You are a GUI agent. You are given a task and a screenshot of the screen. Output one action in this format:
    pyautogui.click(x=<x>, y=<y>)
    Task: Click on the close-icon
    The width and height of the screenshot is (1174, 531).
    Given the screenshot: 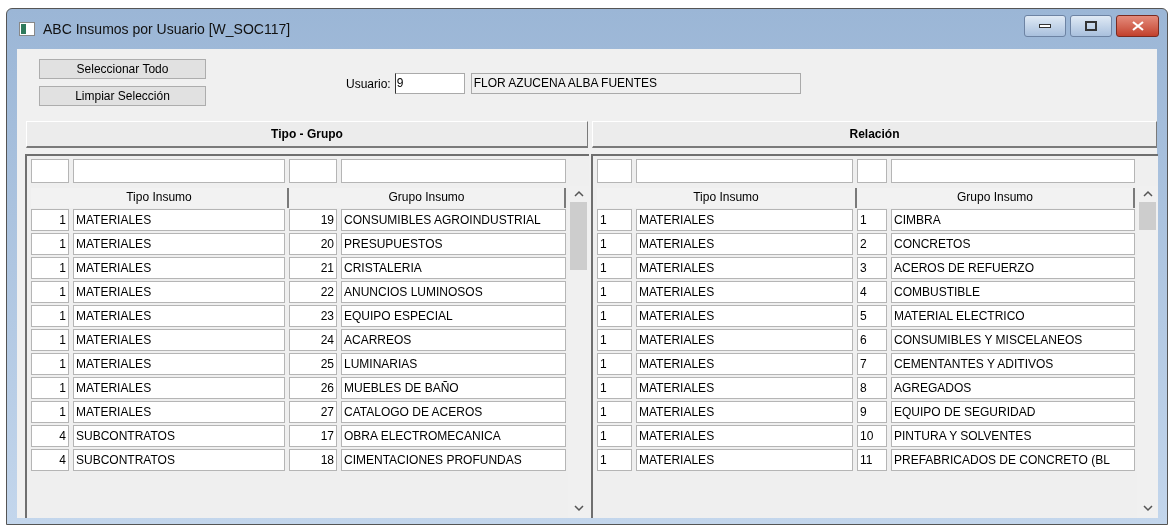 What is the action you would take?
    pyautogui.click(x=1137, y=26)
    